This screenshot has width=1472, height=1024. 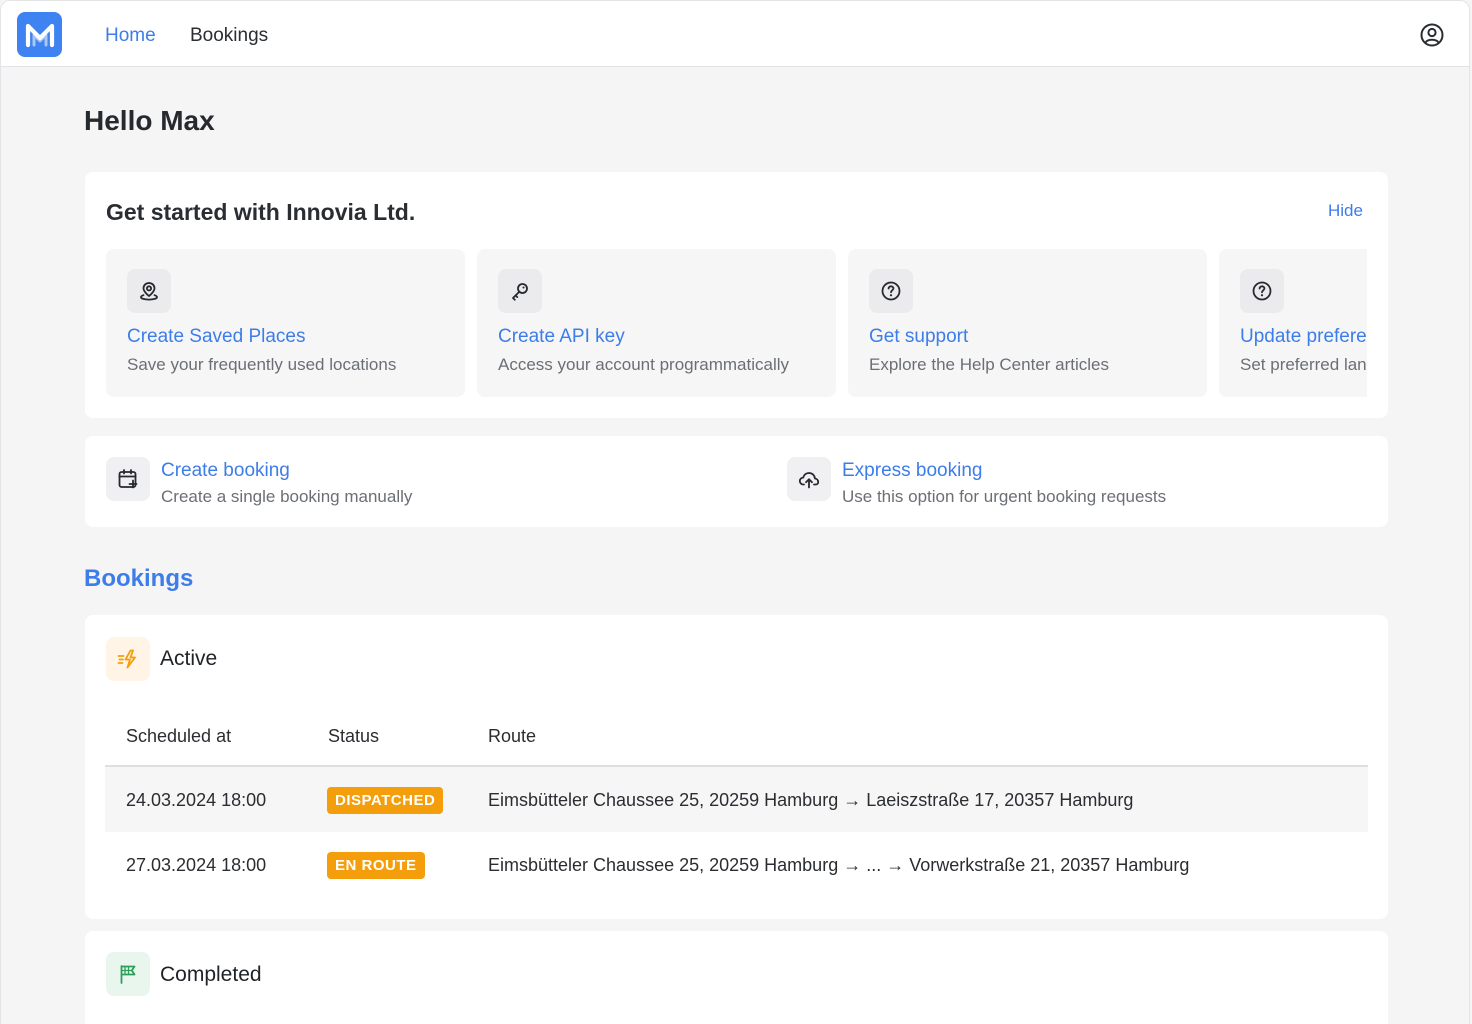 I want to click on key-icon, so click(x=520, y=291).